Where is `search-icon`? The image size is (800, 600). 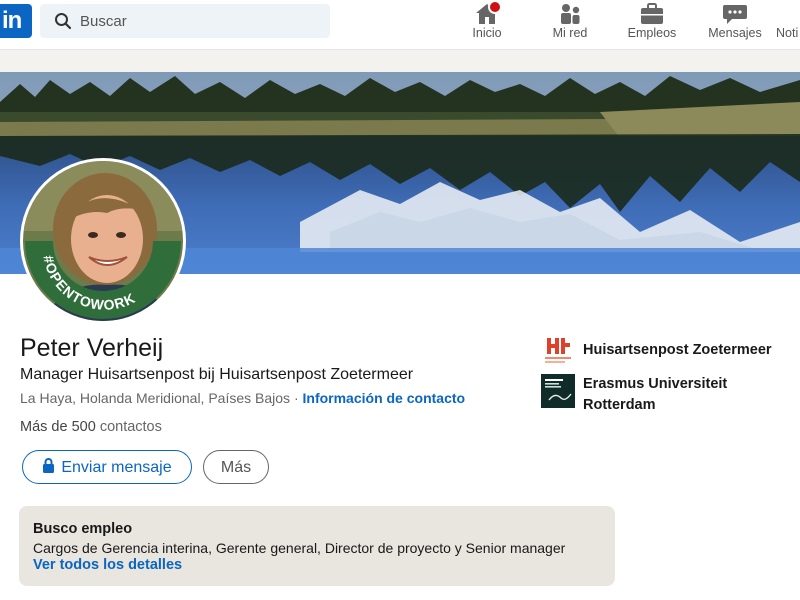 search-icon is located at coordinates (63, 21).